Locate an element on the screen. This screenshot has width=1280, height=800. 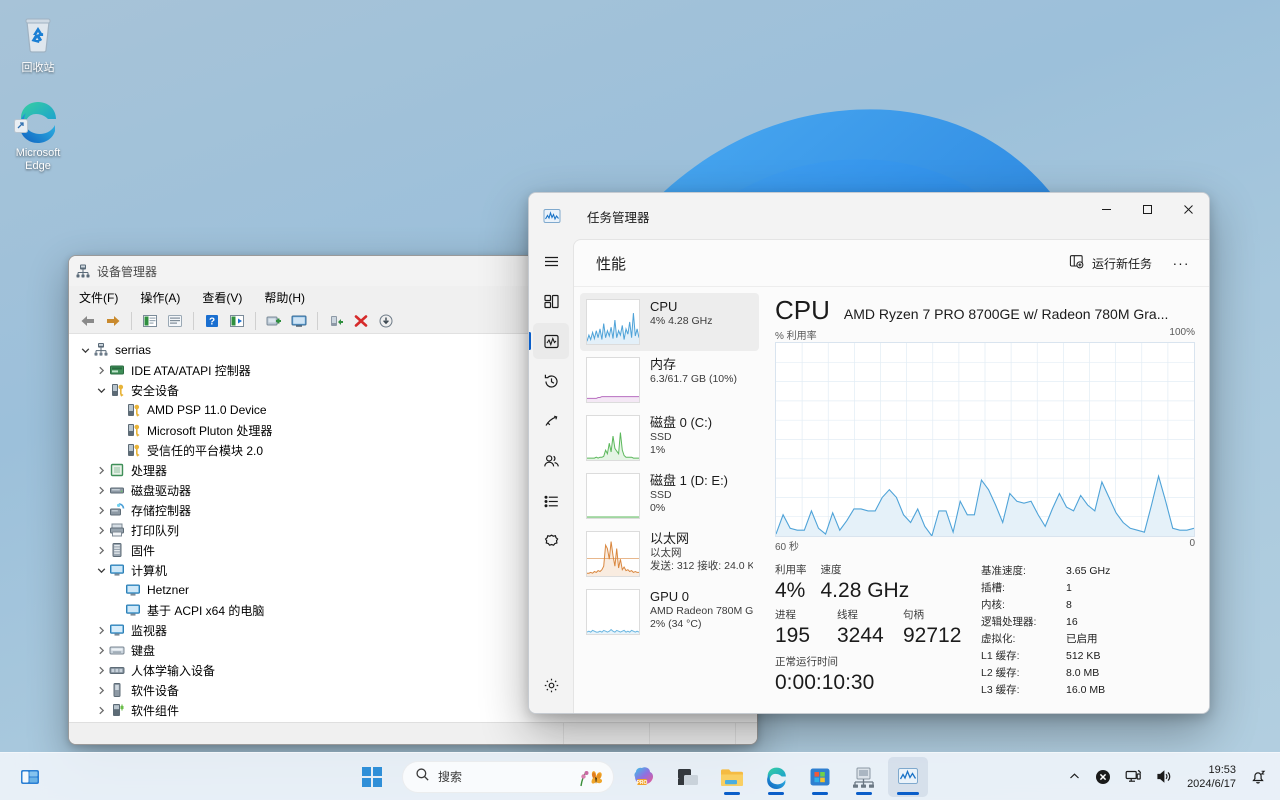
performance-resource-item: 磁盘 1 (D: E:) SSD 0% is located at coordinates (669, 496).